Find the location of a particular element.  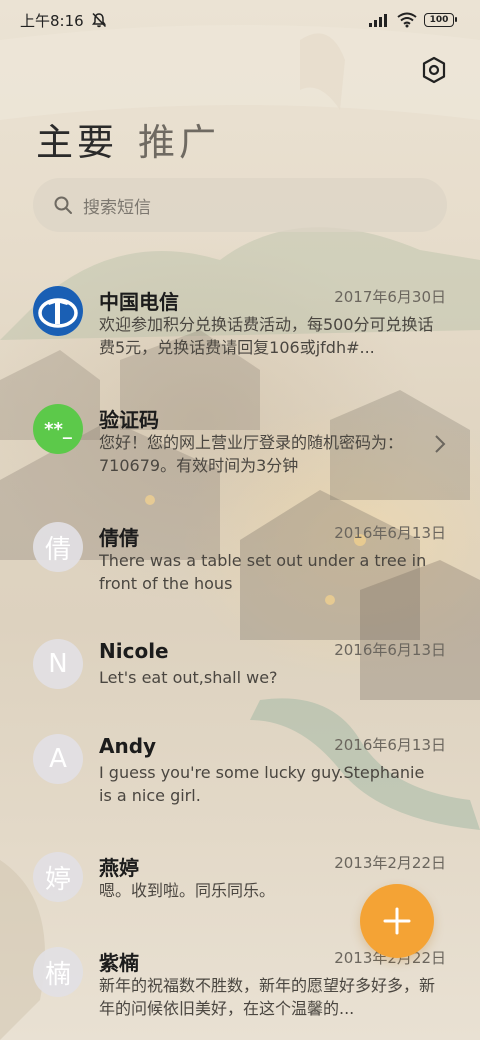

conversation-sender: 紫楠 is located at coordinates (119, 963).